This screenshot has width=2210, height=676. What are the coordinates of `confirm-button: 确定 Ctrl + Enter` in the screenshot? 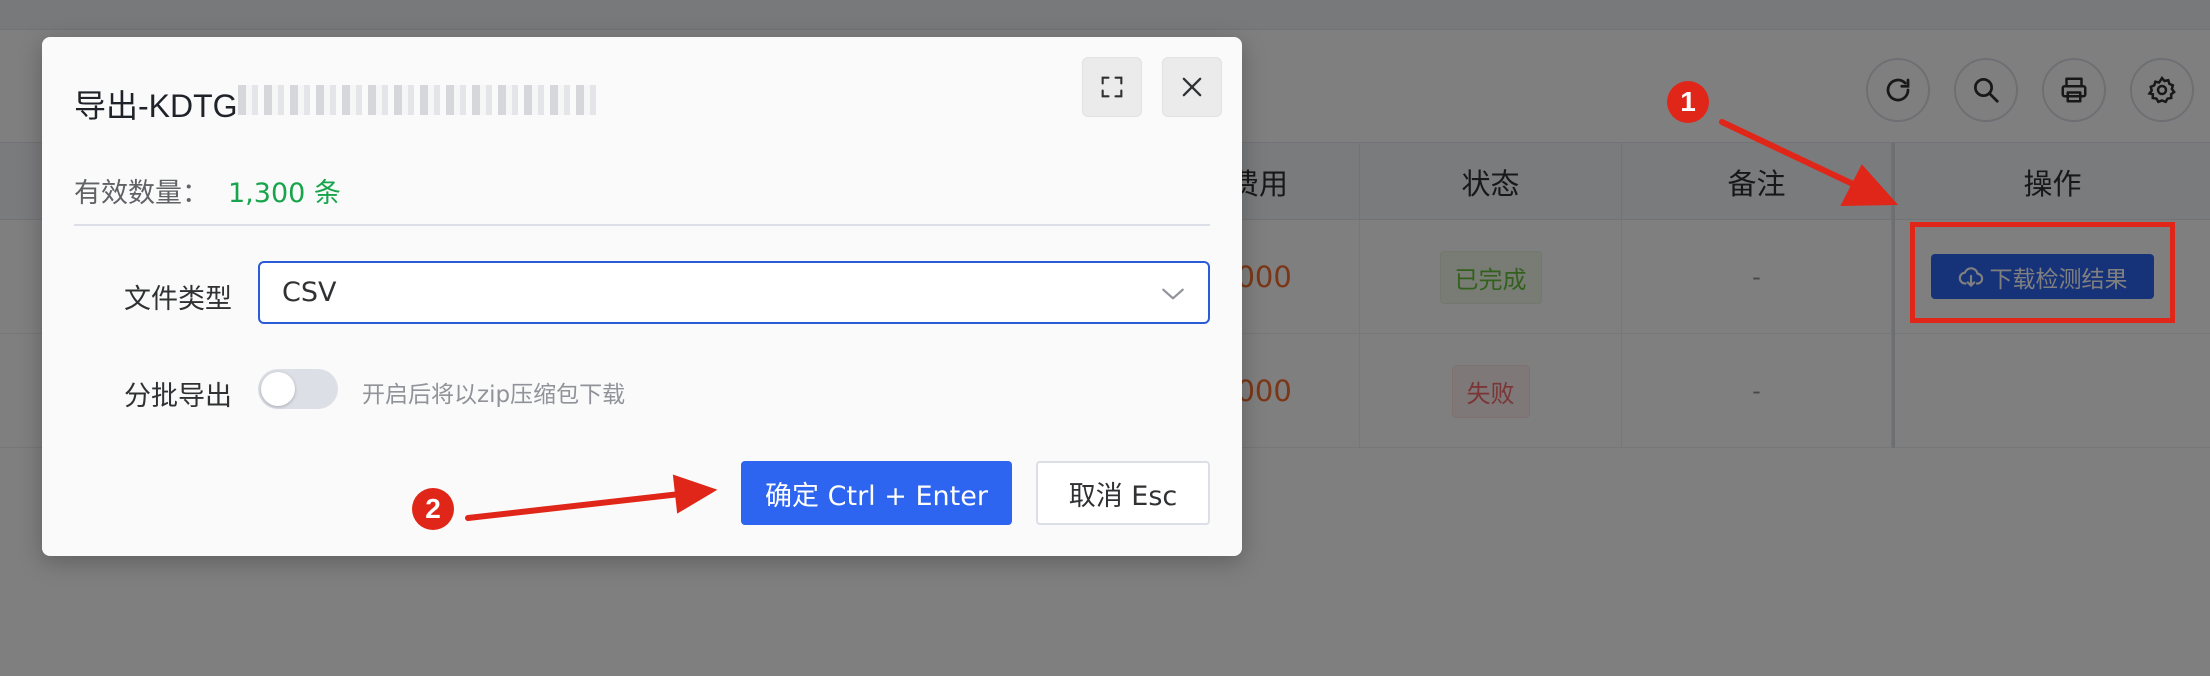 It's located at (876, 493).